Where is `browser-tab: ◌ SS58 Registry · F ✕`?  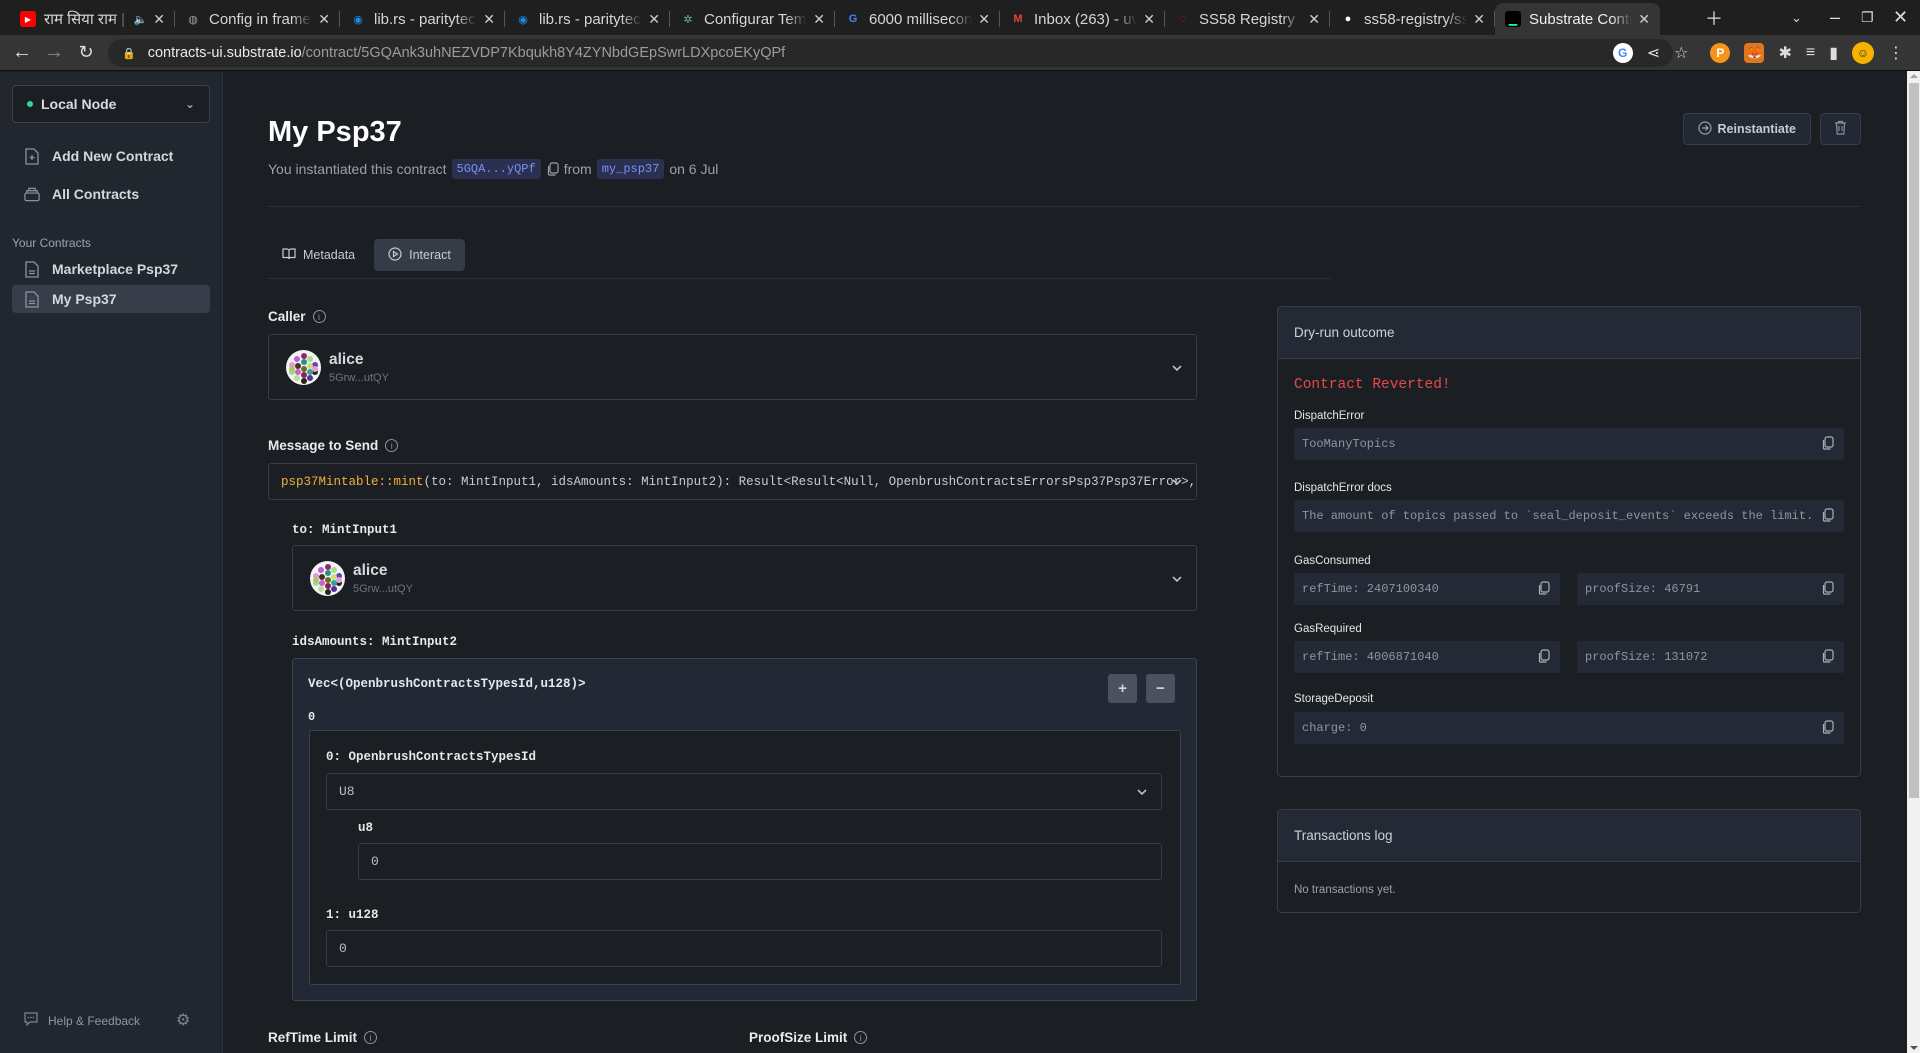 browser-tab: ◌ SS58 Registry · F ✕ is located at coordinates (1247, 19).